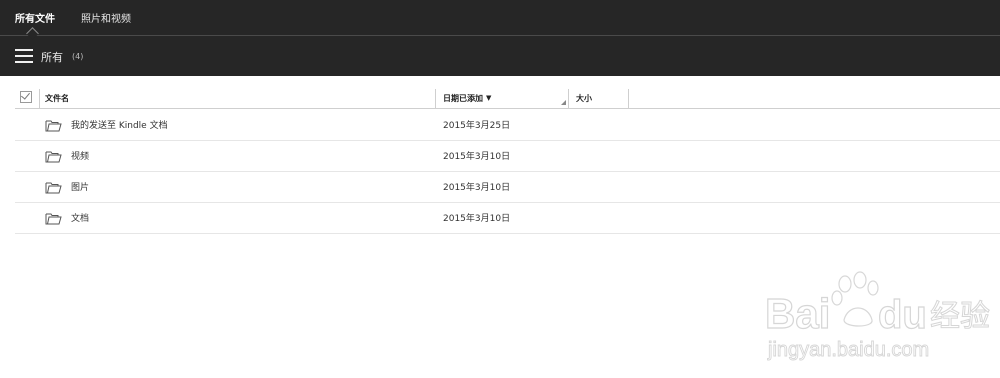  What do you see at coordinates (563, 102) in the screenshot?
I see `column-resize-handle` at bounding box center [563, 102].